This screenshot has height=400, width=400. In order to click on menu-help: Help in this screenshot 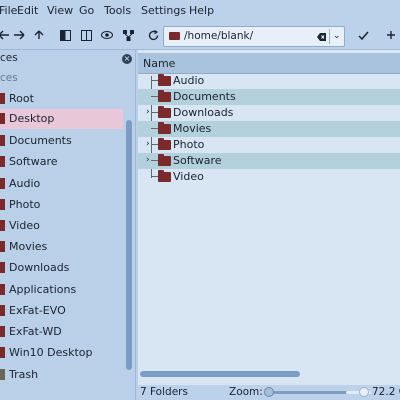, I will do `click(201, 10)`.